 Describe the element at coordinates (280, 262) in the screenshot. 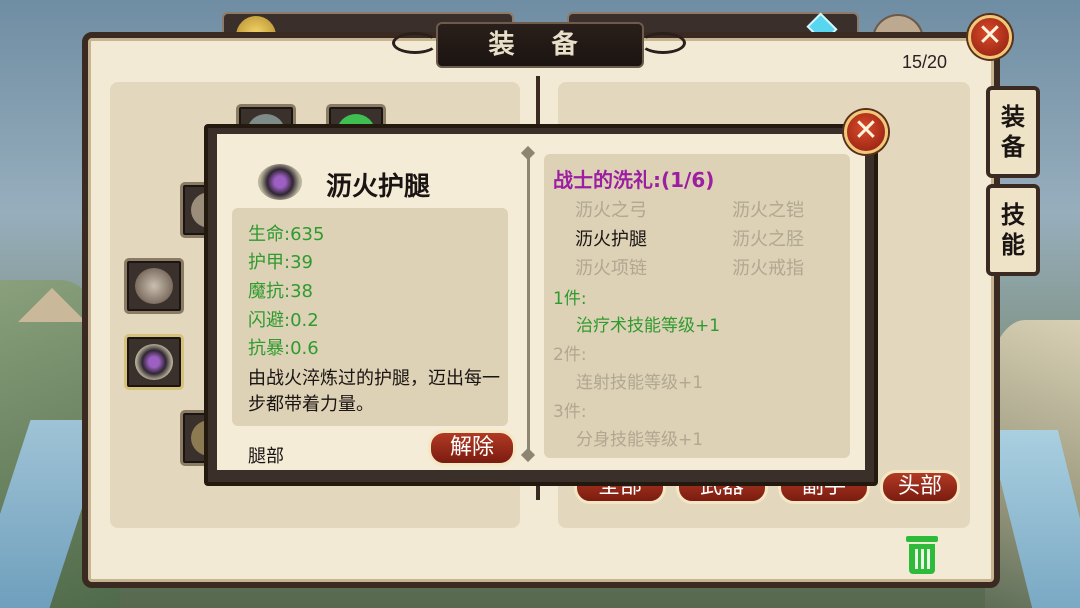

I see `stat-armor: 护甲:39` at that location.